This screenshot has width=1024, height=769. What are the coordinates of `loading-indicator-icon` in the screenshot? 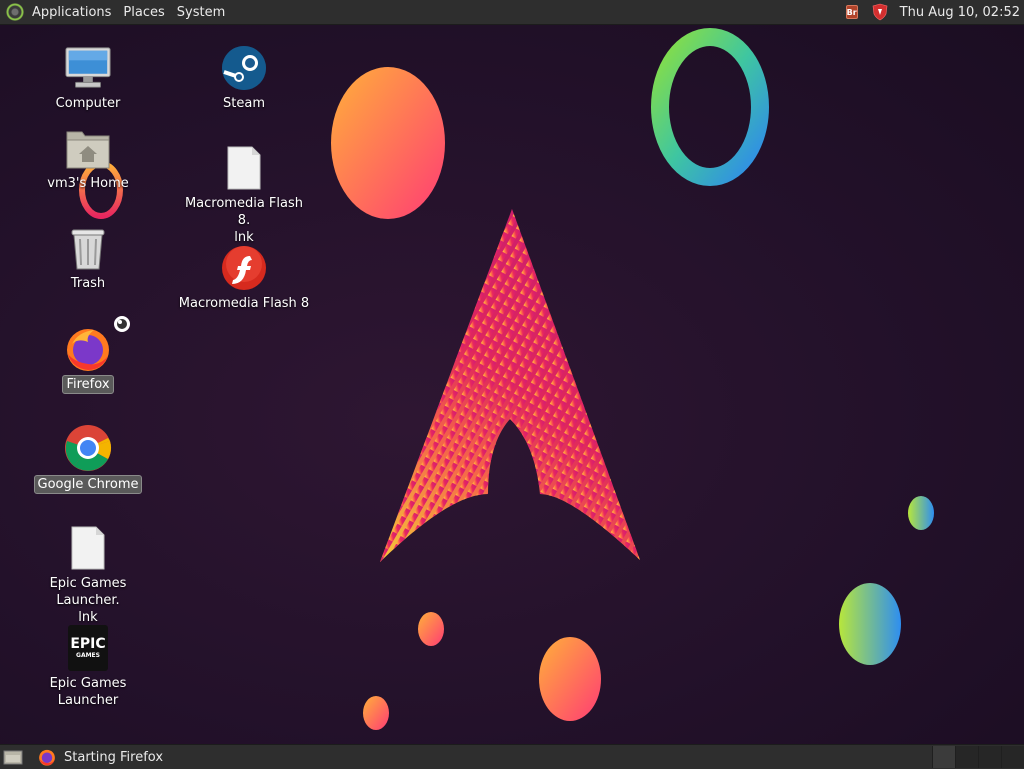 It's located at (122, 324).